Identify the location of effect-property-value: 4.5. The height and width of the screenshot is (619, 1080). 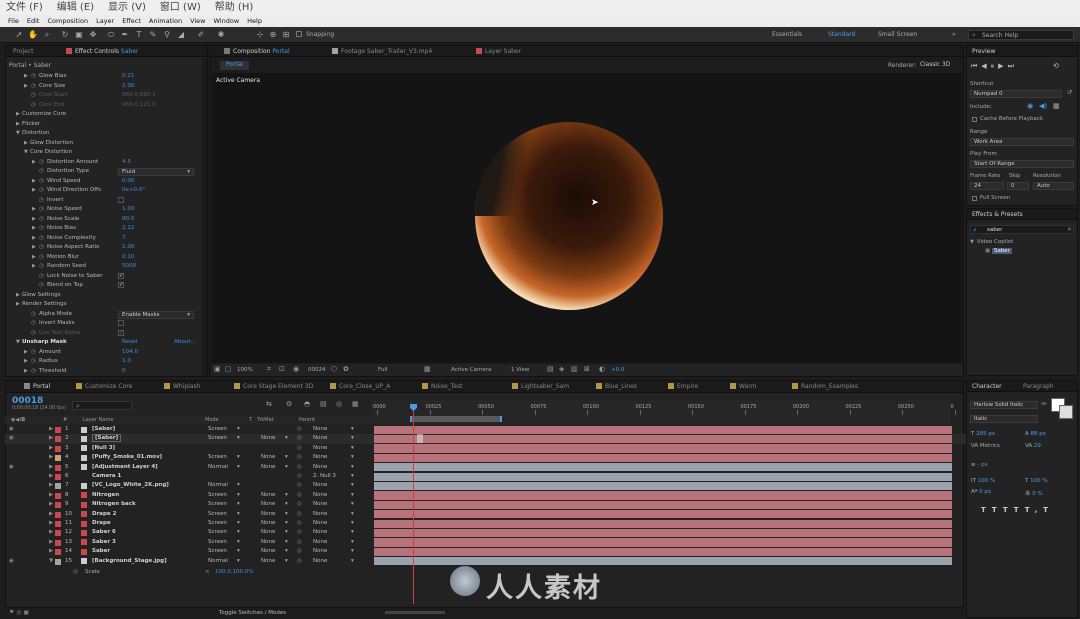
(126, 162).